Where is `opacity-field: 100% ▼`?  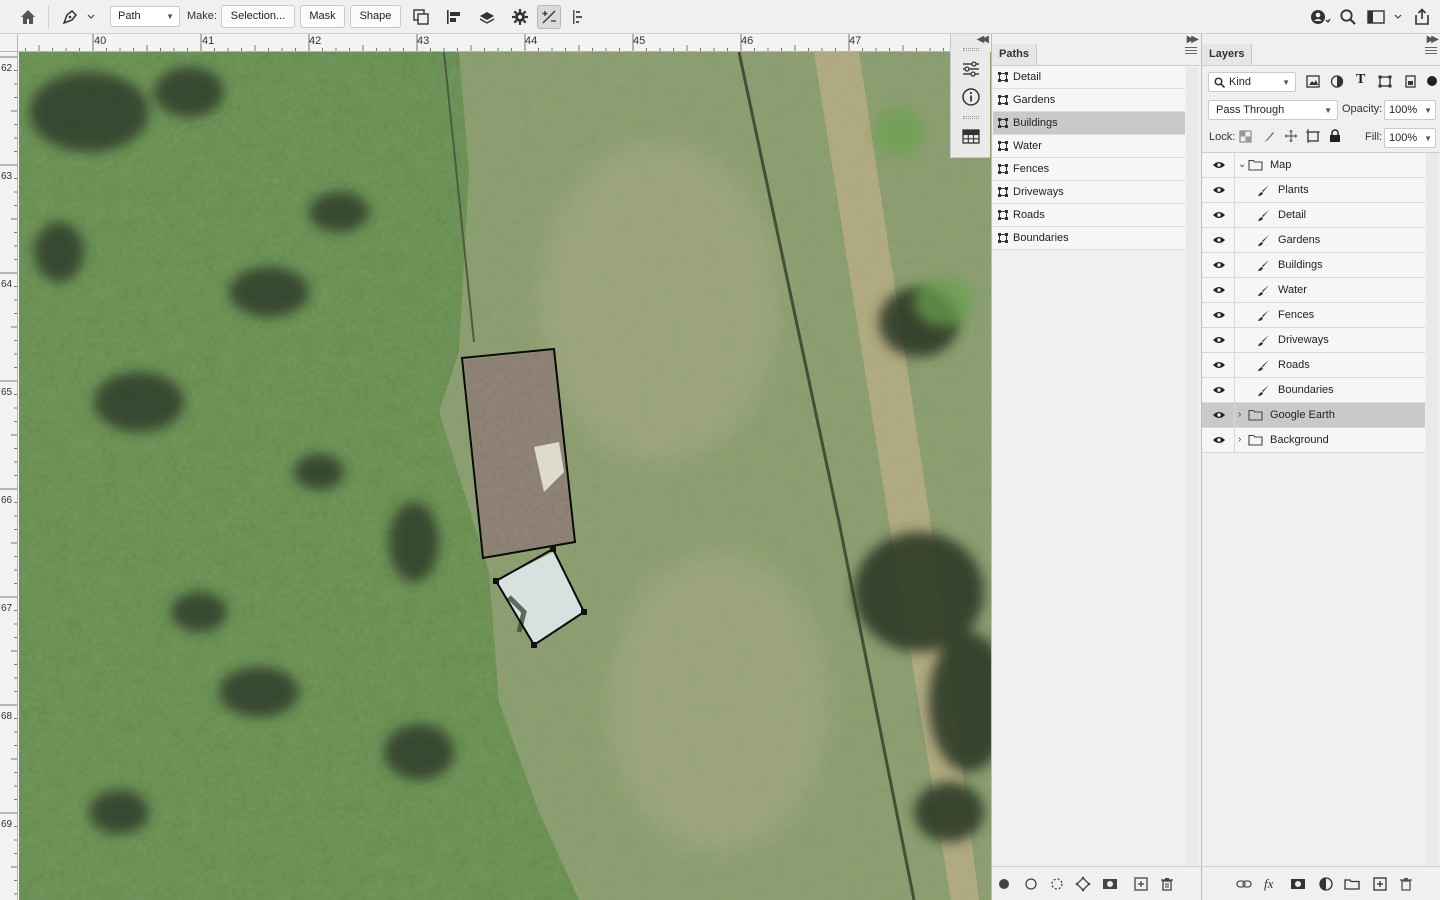
opacity-field: 100% ▼ is located at coordinates (1410, 110).